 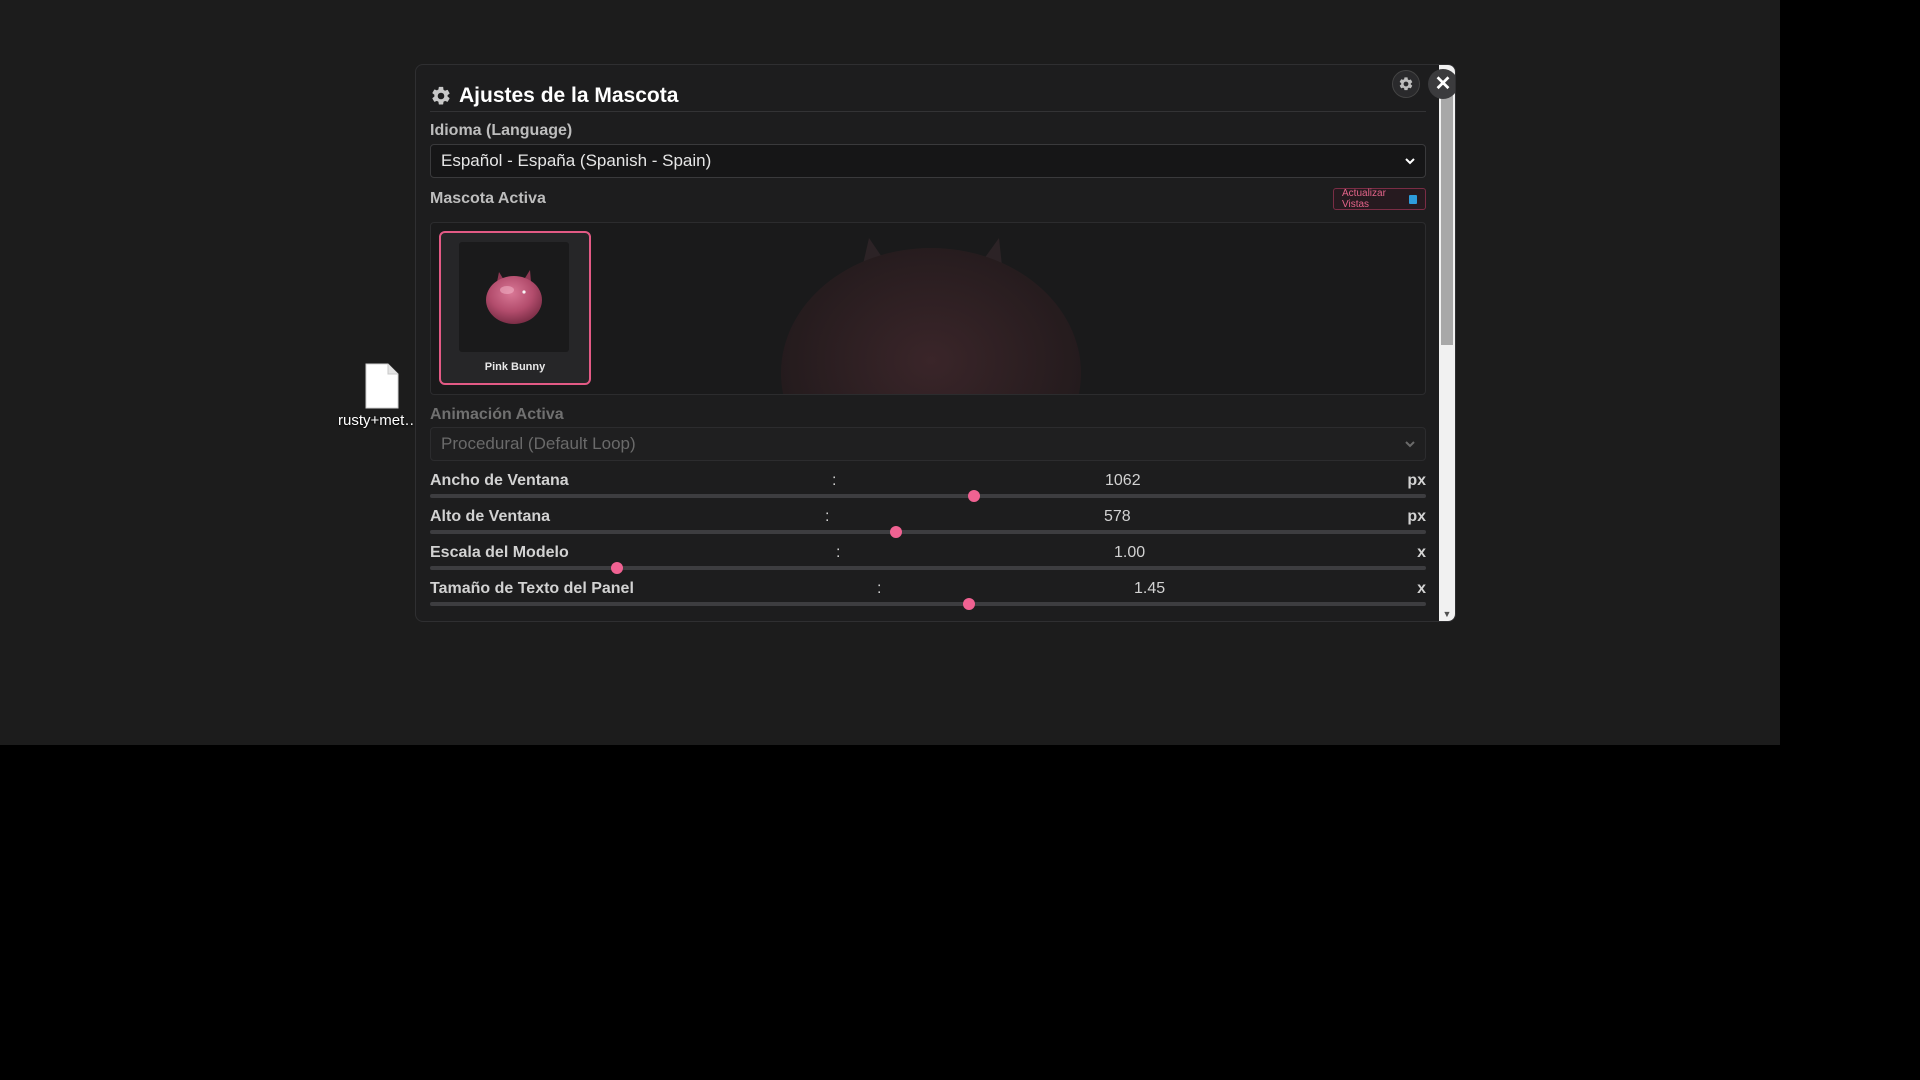 What do you see at coordinates (1447, 215) in the screenshot?
I see `scrollbar-thumb` at bounding box center [1447, 215].